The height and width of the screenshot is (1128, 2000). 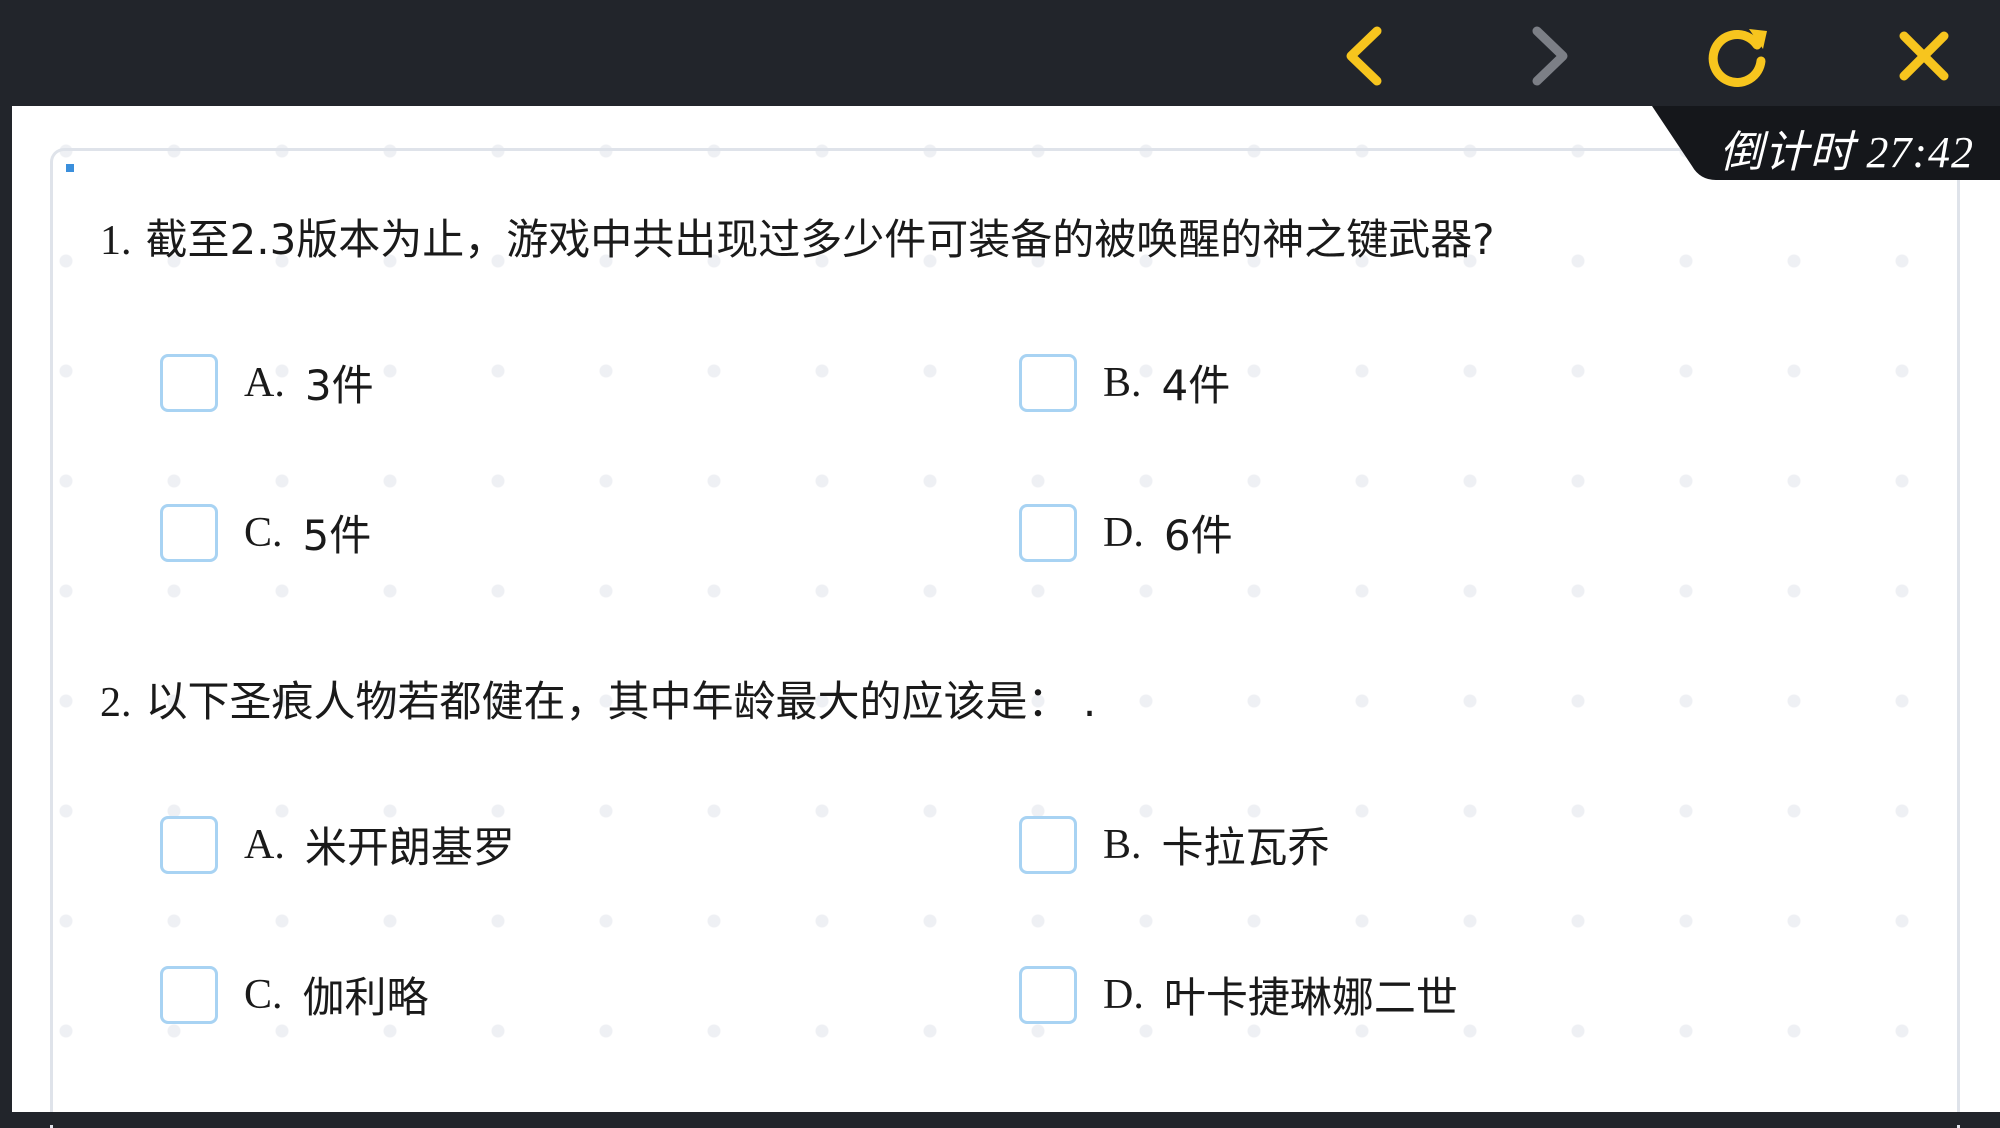 I want to click on option-text: 6件, so click(x=1198, y=535).